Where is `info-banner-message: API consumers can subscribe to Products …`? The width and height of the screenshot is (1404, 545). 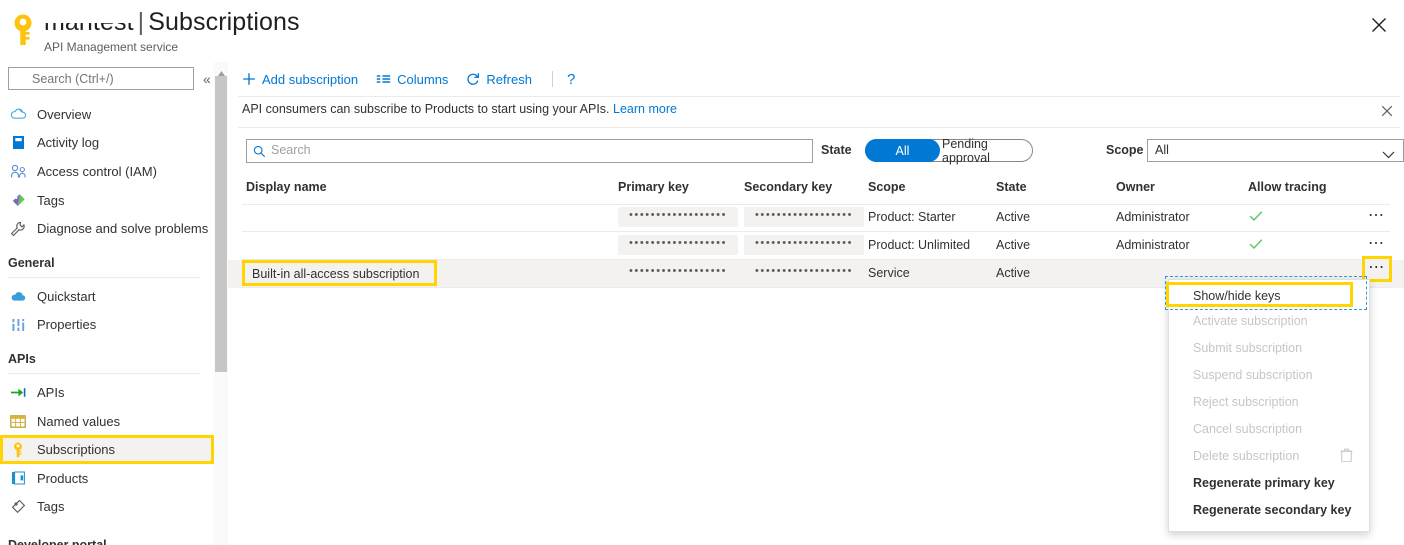 info-banner-message: API consumers can subscribe to Products … is located at coordinates (426, 109).